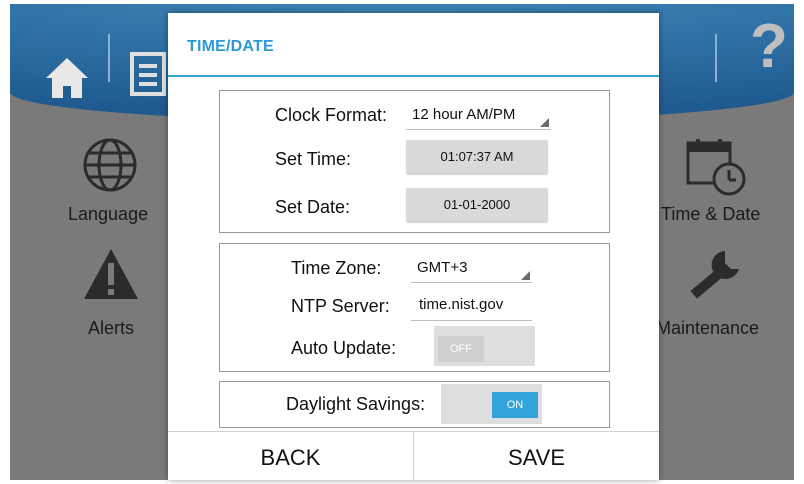 The height and width of the screenshot is (484, 804). I want to click on set-time-label: Set Time:, so click(313, 159).